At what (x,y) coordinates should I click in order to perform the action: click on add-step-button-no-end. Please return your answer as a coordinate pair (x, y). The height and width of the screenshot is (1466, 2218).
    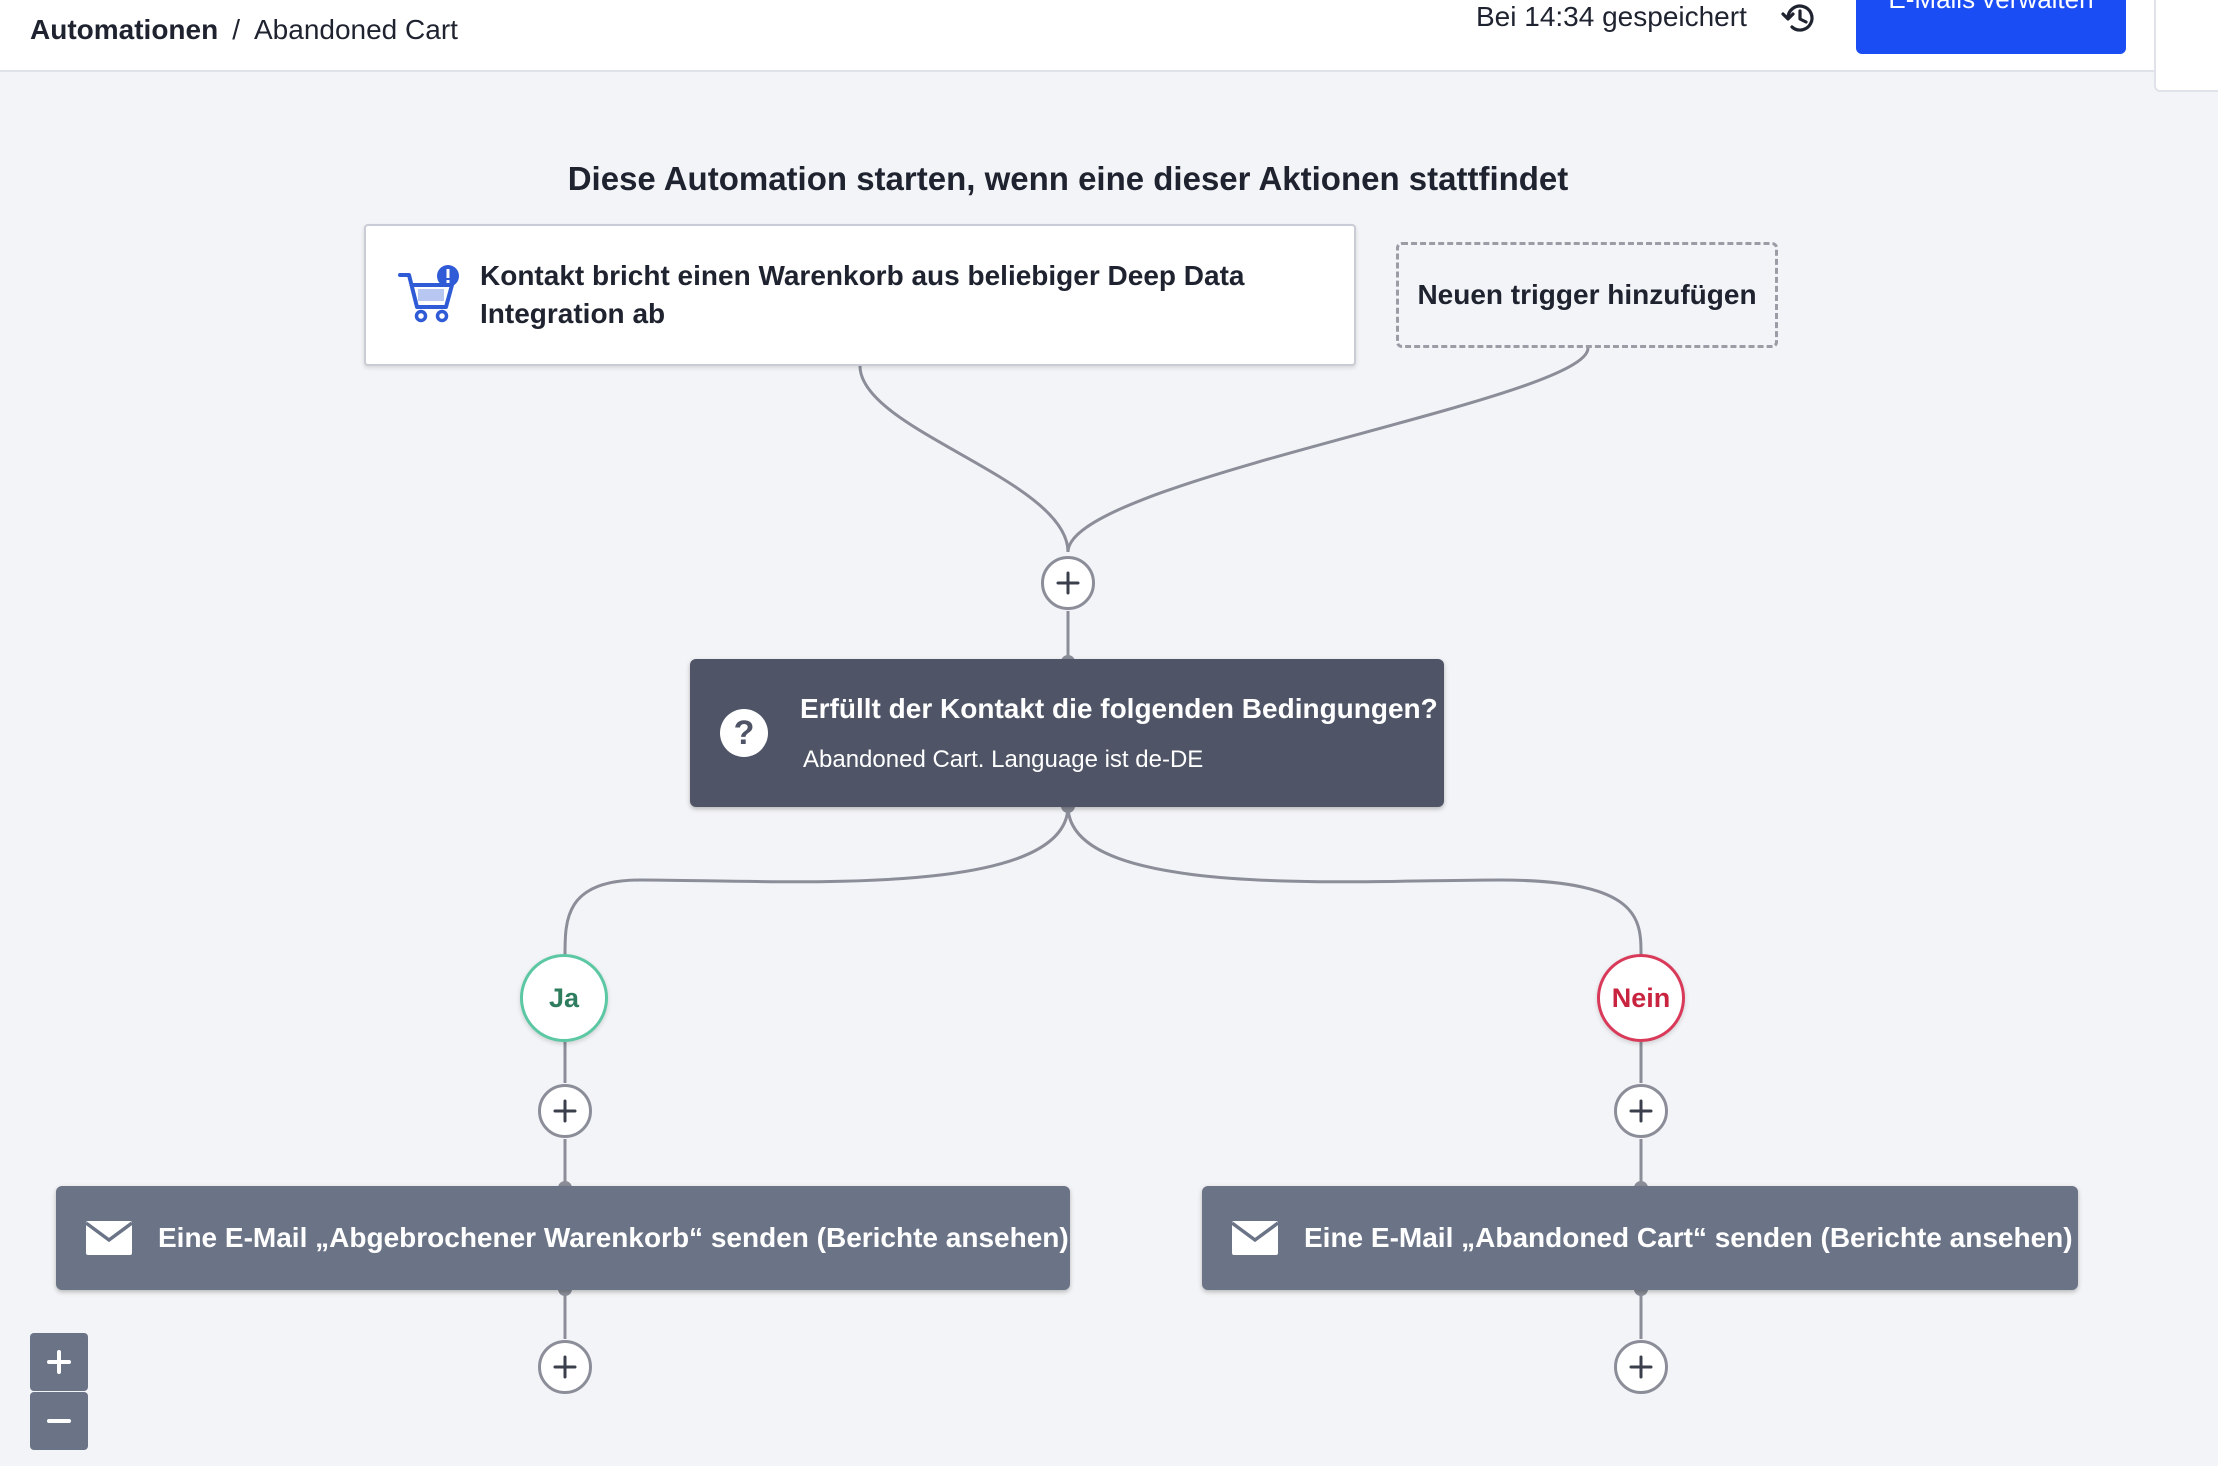
    Looking at the image, I should click on (1641, 1367).